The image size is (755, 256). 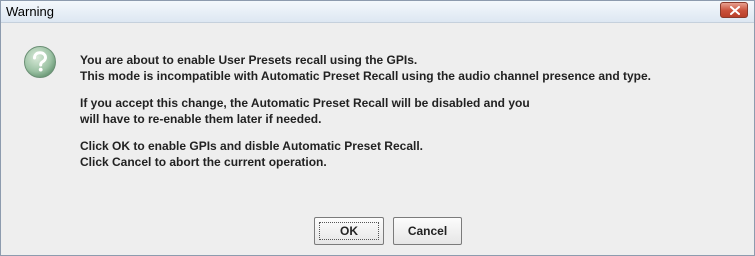 I want to click on close-icon, so click(x=735, y=10).